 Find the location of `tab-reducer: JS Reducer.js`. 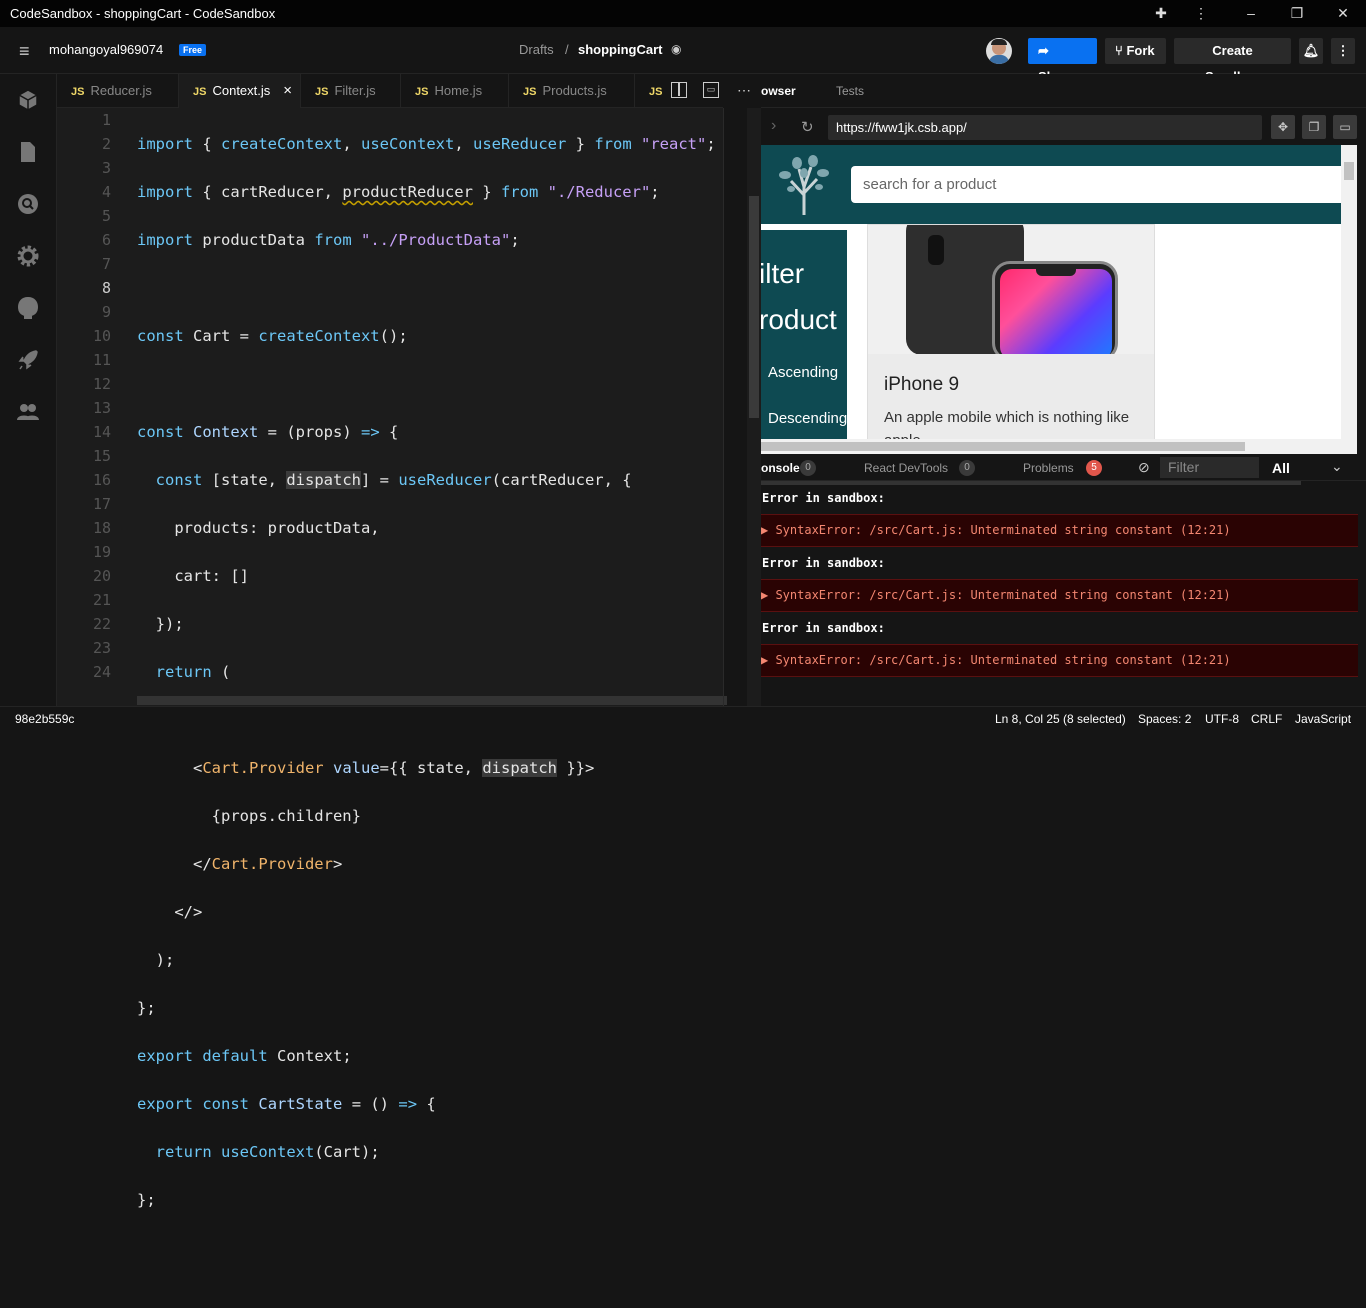

tab-reducer: JS Reducer.js is located at coordinates (118, 91).